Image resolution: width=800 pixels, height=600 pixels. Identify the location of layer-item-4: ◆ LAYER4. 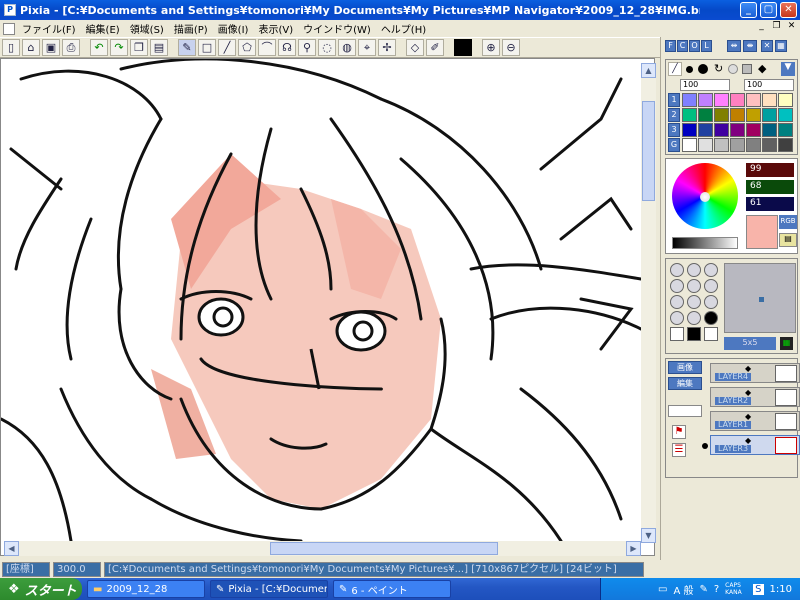
(755, 373).